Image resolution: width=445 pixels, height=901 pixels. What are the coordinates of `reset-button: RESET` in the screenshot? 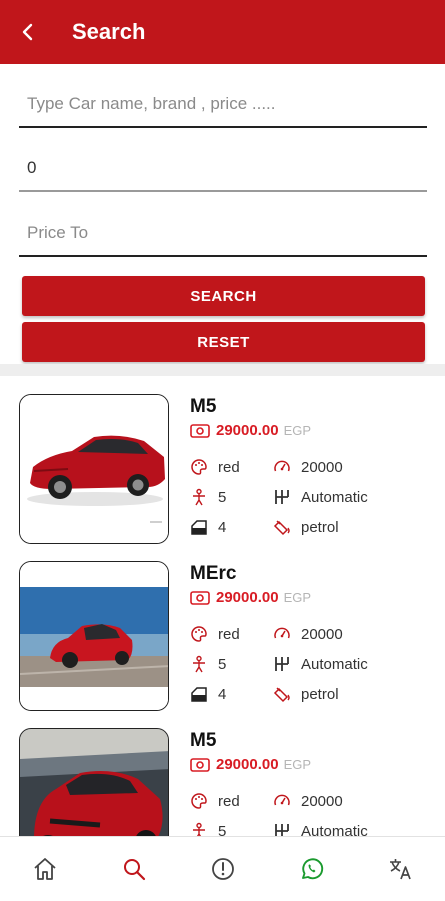 It's located at (223, 342).